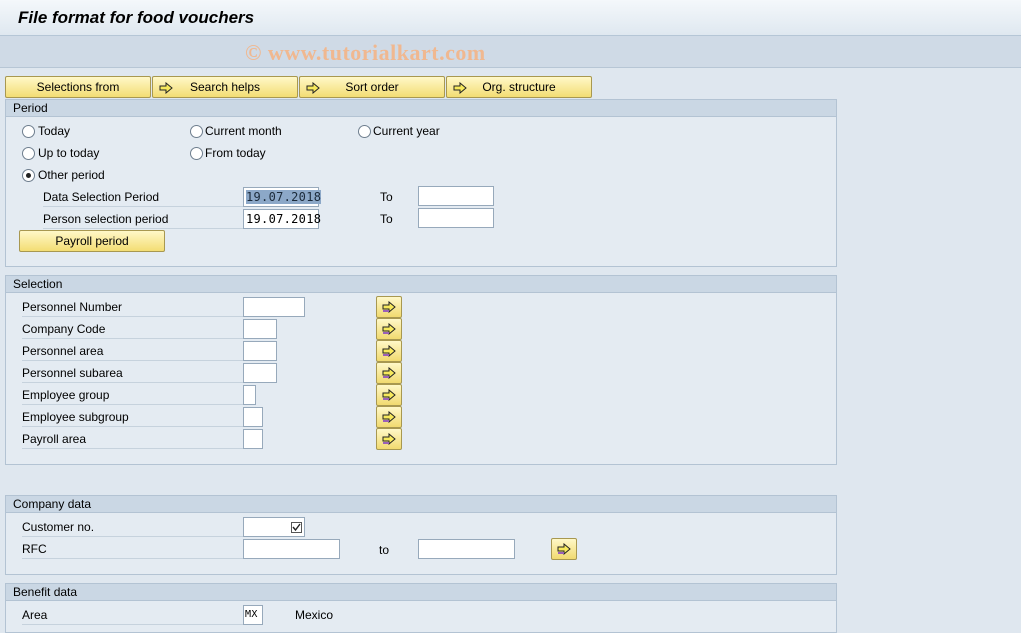 The height and width of the screenshot is (633, 1021). I want to click on personnel-subarea-label: Personnel subarea, so click(132, 373).